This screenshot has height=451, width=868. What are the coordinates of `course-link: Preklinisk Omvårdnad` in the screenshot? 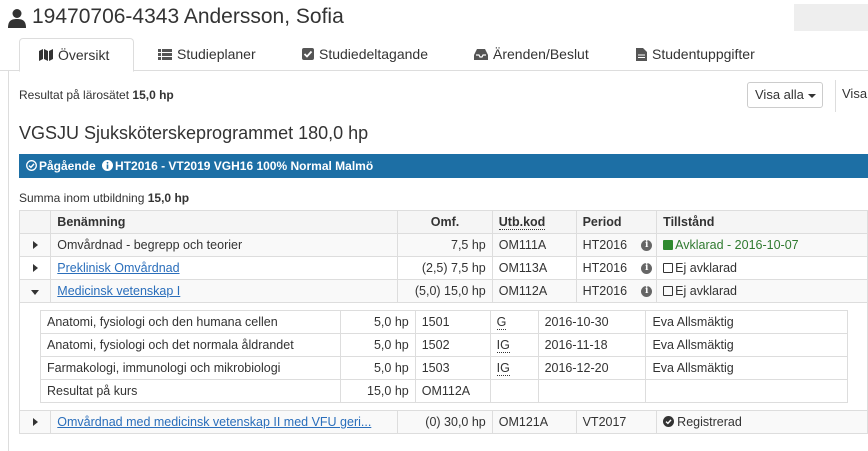 It's located at (118, 268).